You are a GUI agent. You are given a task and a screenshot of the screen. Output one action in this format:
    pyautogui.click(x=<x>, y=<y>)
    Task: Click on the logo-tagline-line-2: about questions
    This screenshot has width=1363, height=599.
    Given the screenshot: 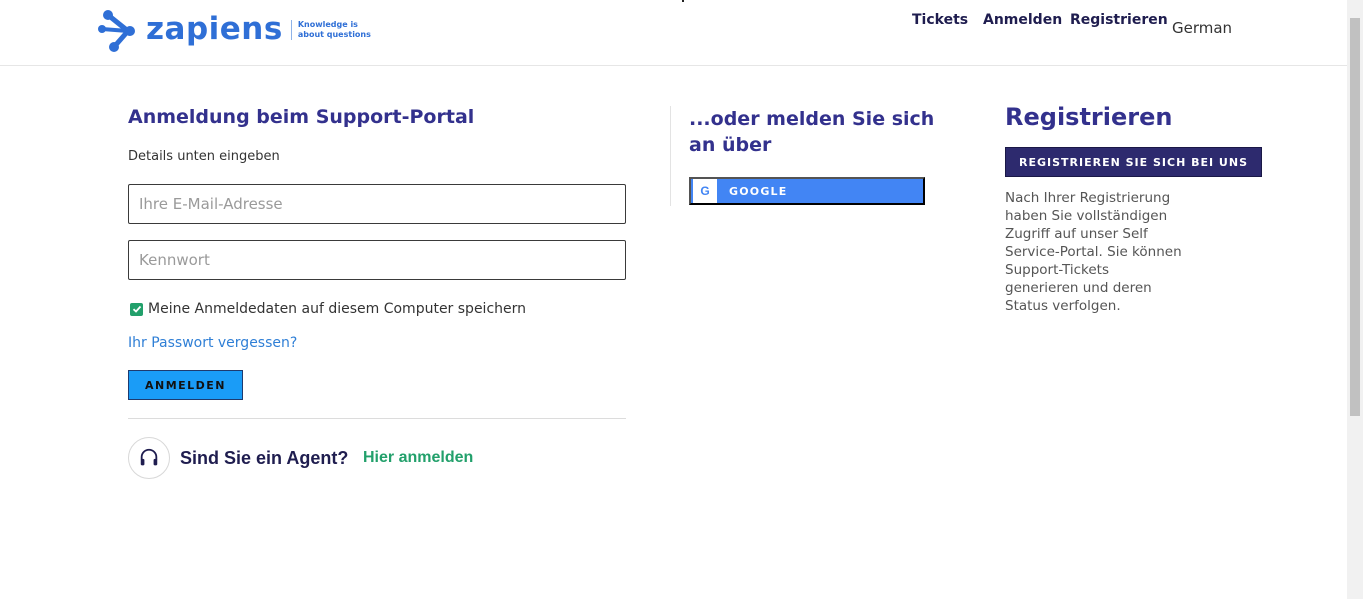 What is the action you would take?
    pyautogui.click(x=334, y=34)
    